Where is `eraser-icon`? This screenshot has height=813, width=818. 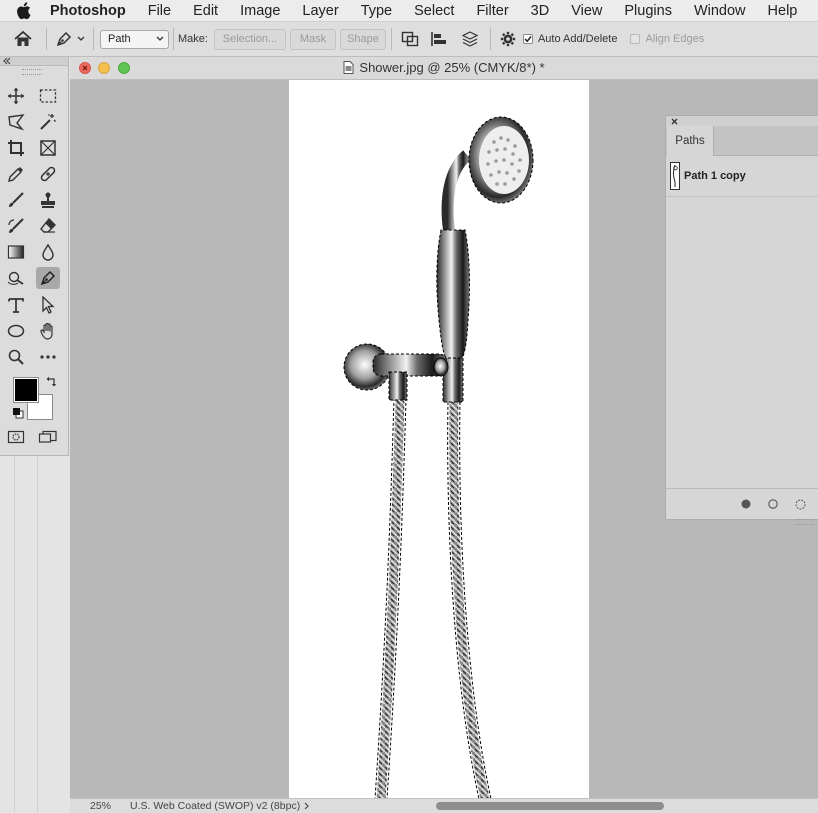
eraser-icon is located at coordinates (48, 226).